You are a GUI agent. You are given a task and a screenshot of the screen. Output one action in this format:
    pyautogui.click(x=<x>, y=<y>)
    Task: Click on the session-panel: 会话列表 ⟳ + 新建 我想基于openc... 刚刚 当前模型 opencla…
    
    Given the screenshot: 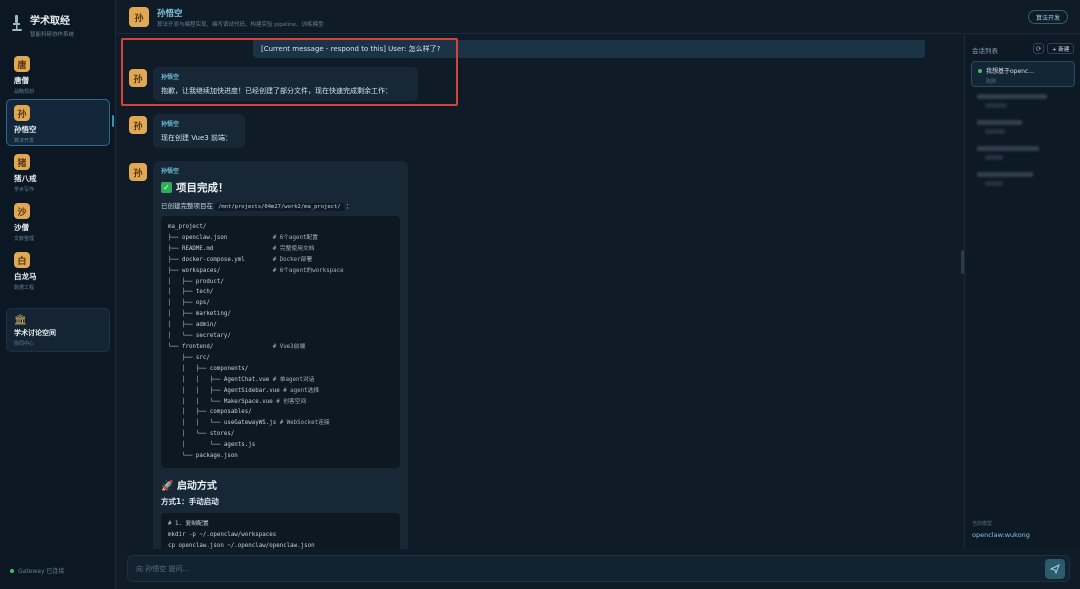 What is the action you would take?
    pyautogui.click(x=1022, y=291)
    